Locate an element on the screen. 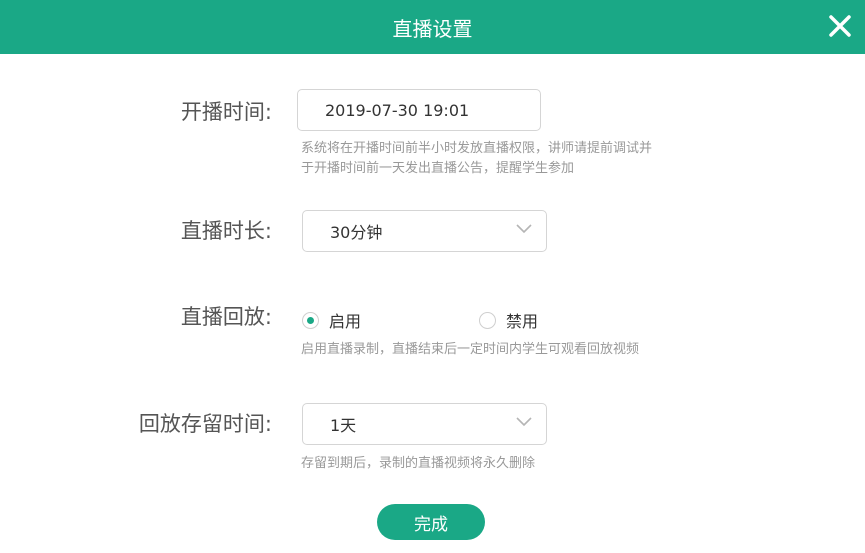 This screenshot has width=865, height=553. duration-select-value: 30分钟 is located at coordinates (356, 232).